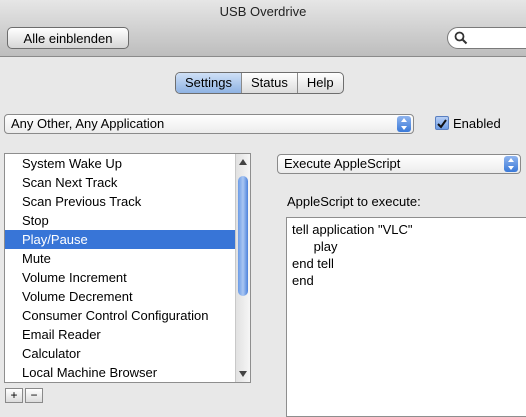 This screenshot has width=526, height=417. What do you see at coordinates (127, 296) in the screenshot?
I see `list-item: Volume Decrement` at bounding box center [127, 296].